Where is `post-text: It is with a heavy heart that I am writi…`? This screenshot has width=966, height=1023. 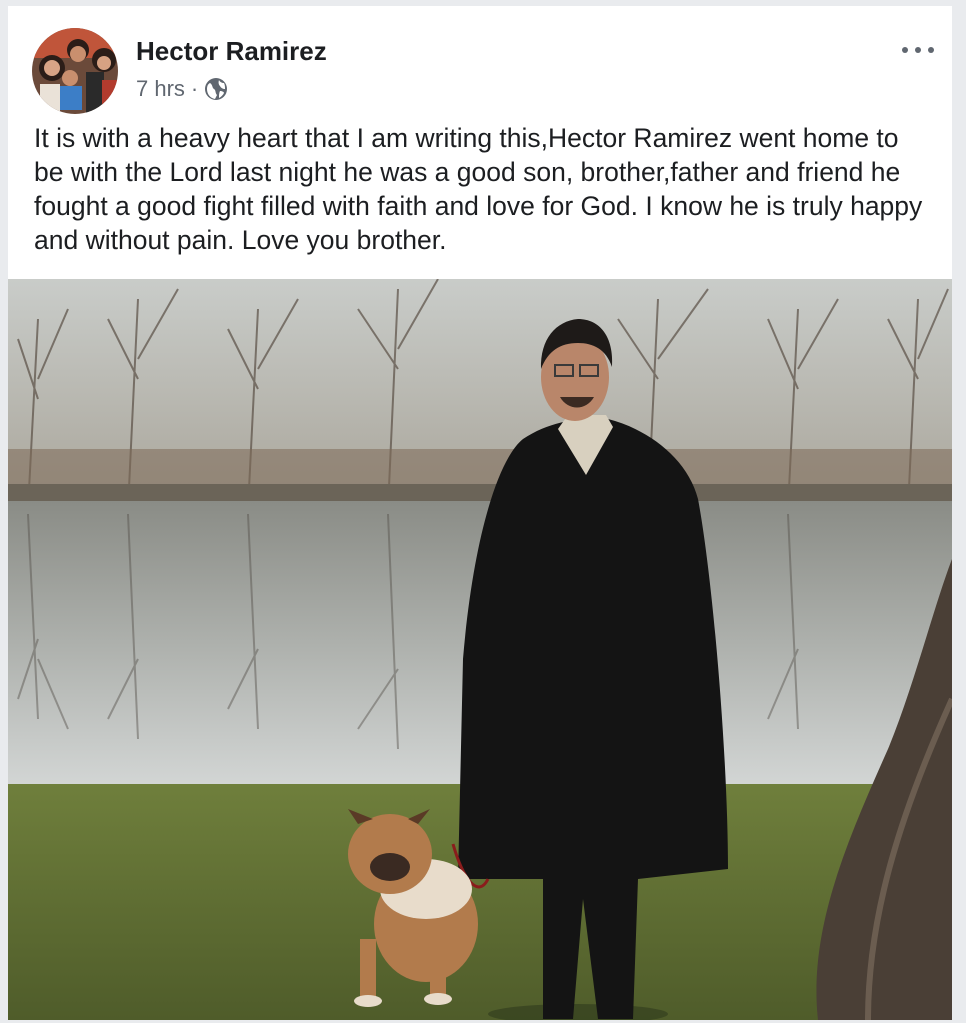
post-text: It is with a heavy heart that I am writi… is located at coordinates (478, 189).